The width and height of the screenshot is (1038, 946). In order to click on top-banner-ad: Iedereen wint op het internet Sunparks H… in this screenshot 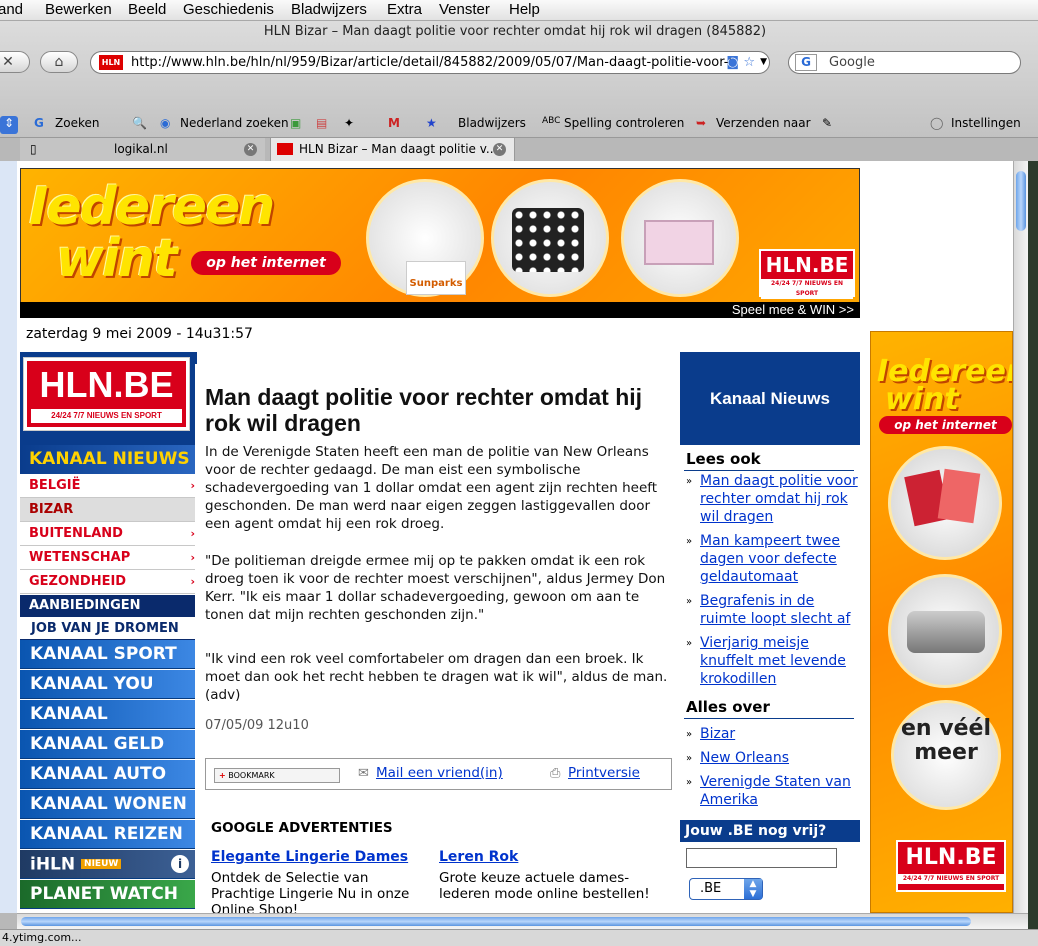, I will do `click(440, 242)`.